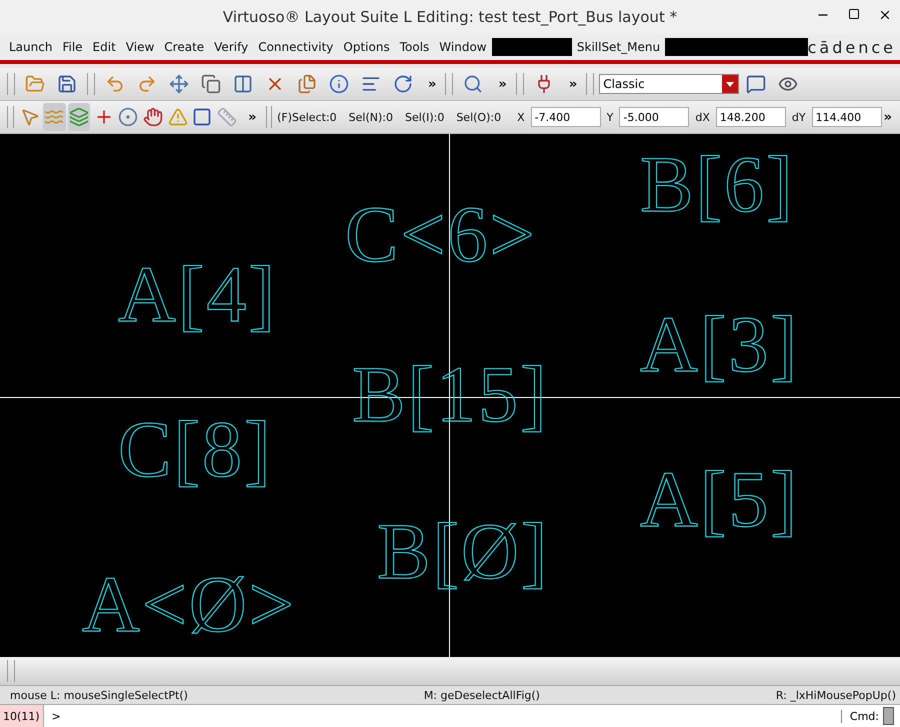 The height and width of the screenshot is (727, 900). What do you see at coordinates (463, 47) in the screenshot?
I see `menu-item: Window` at bounding box center [463, 47].